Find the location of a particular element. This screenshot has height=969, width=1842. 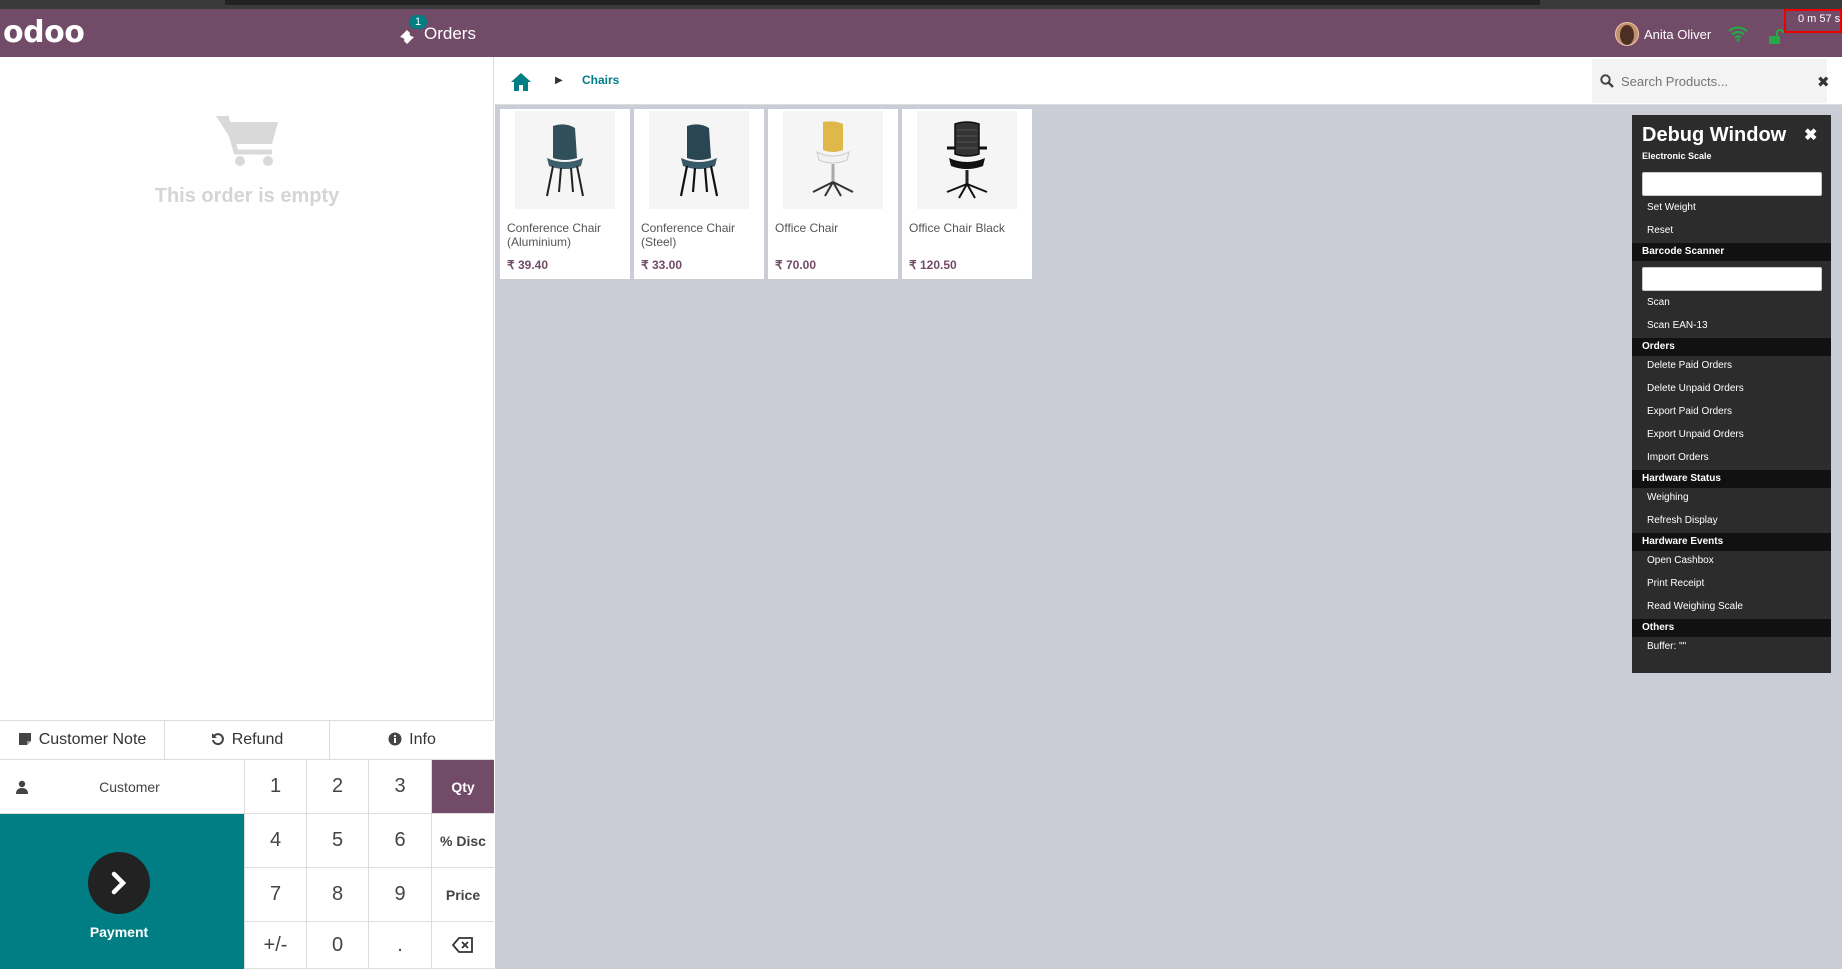

wifi-icon is located at coordinates (1738, 34).